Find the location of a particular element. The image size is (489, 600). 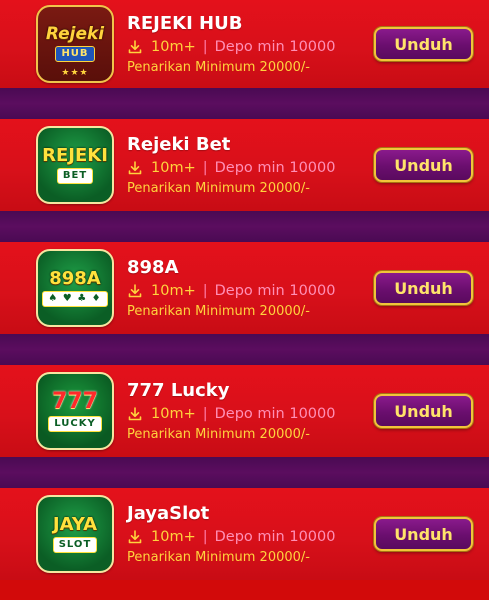

stars-icon: ★★★ is located at coordinates (75, 73).